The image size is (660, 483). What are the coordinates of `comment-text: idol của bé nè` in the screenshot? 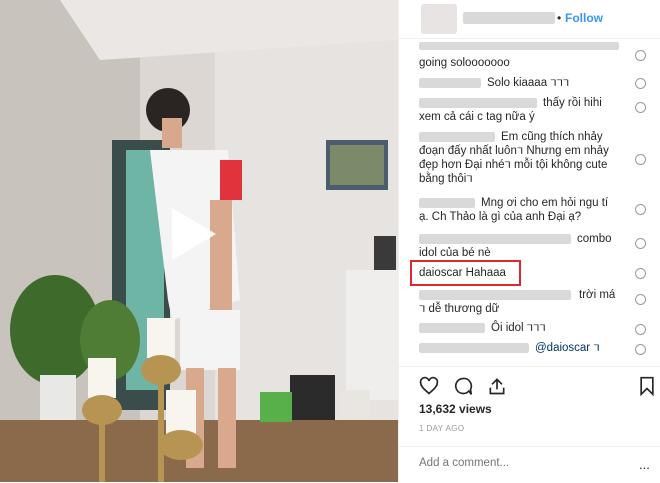 It's located at (455, 253).